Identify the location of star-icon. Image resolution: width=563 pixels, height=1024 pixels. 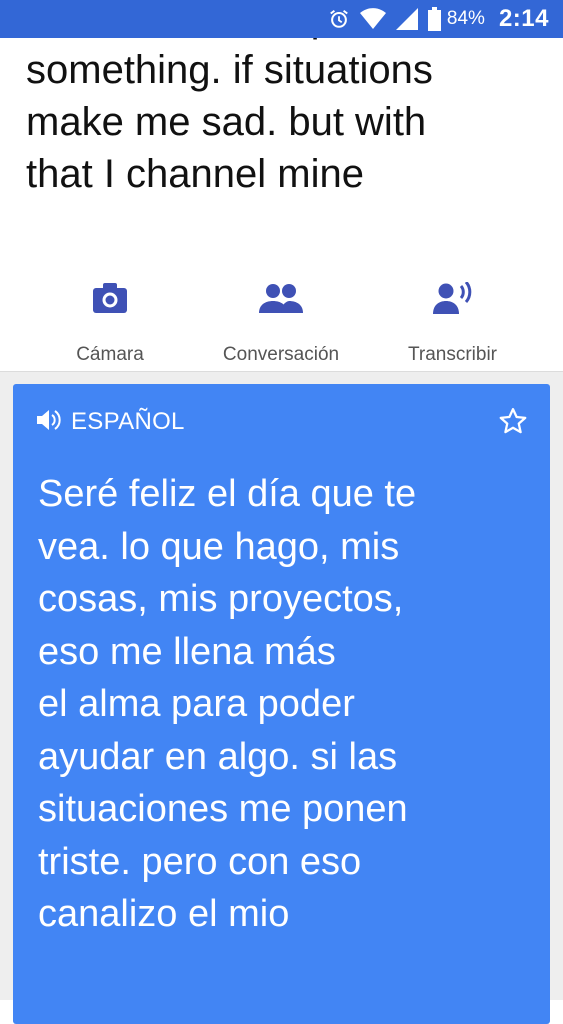
(513, 423).